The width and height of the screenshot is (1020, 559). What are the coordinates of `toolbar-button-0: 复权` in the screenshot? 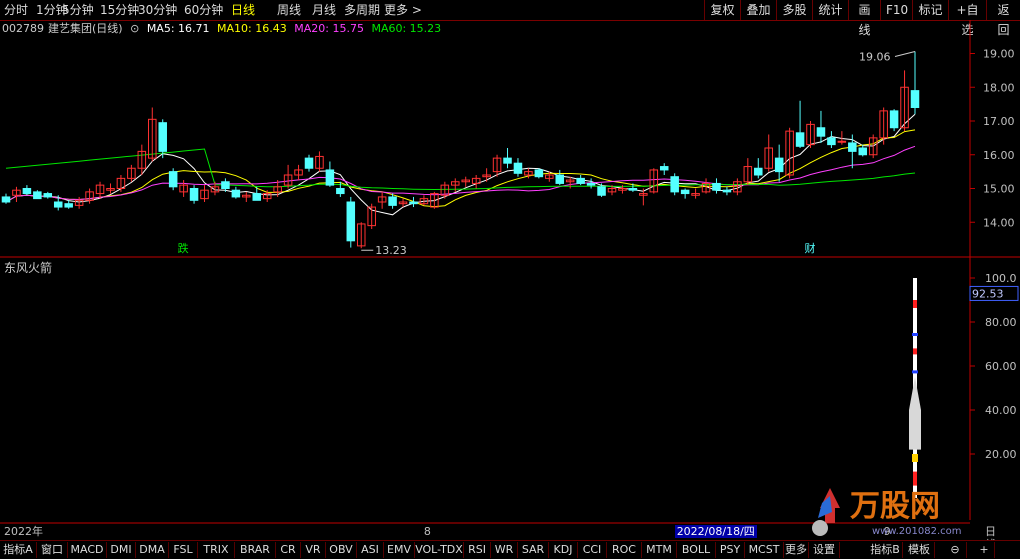 It's located at (722, 10).